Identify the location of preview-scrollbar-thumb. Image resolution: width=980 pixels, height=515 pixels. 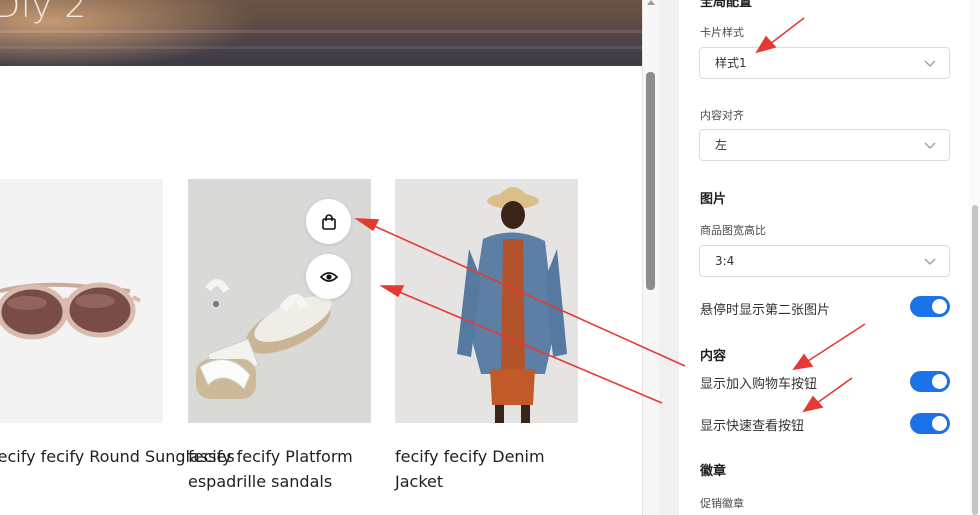
(650, 181).